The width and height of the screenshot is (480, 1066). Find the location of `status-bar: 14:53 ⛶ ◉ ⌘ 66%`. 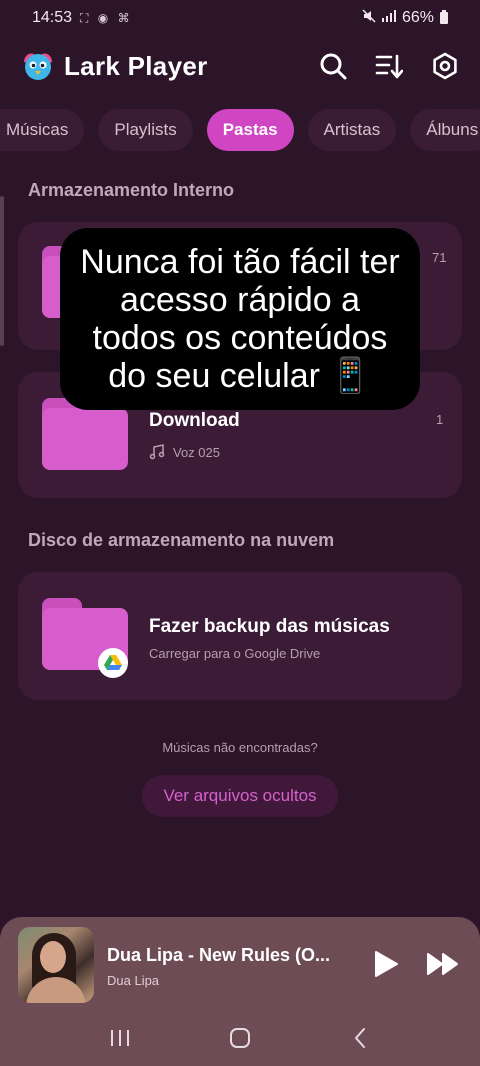

status-bar: 14:53 ⛶ ◉ ⌘ 66% is located at coordinates (240, 18).